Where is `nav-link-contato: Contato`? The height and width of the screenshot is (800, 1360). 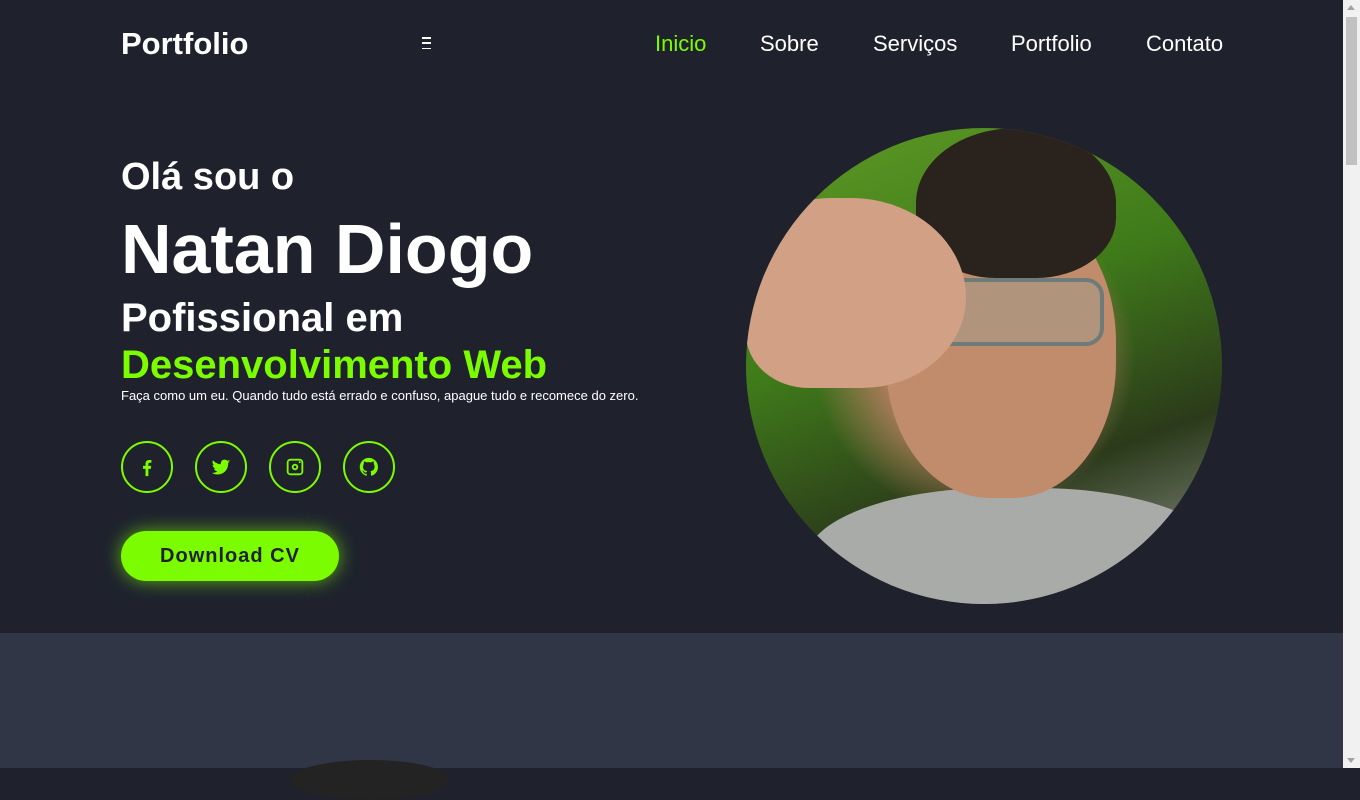
nav-link-contato: Contato is located at coordinates (1184, 44).